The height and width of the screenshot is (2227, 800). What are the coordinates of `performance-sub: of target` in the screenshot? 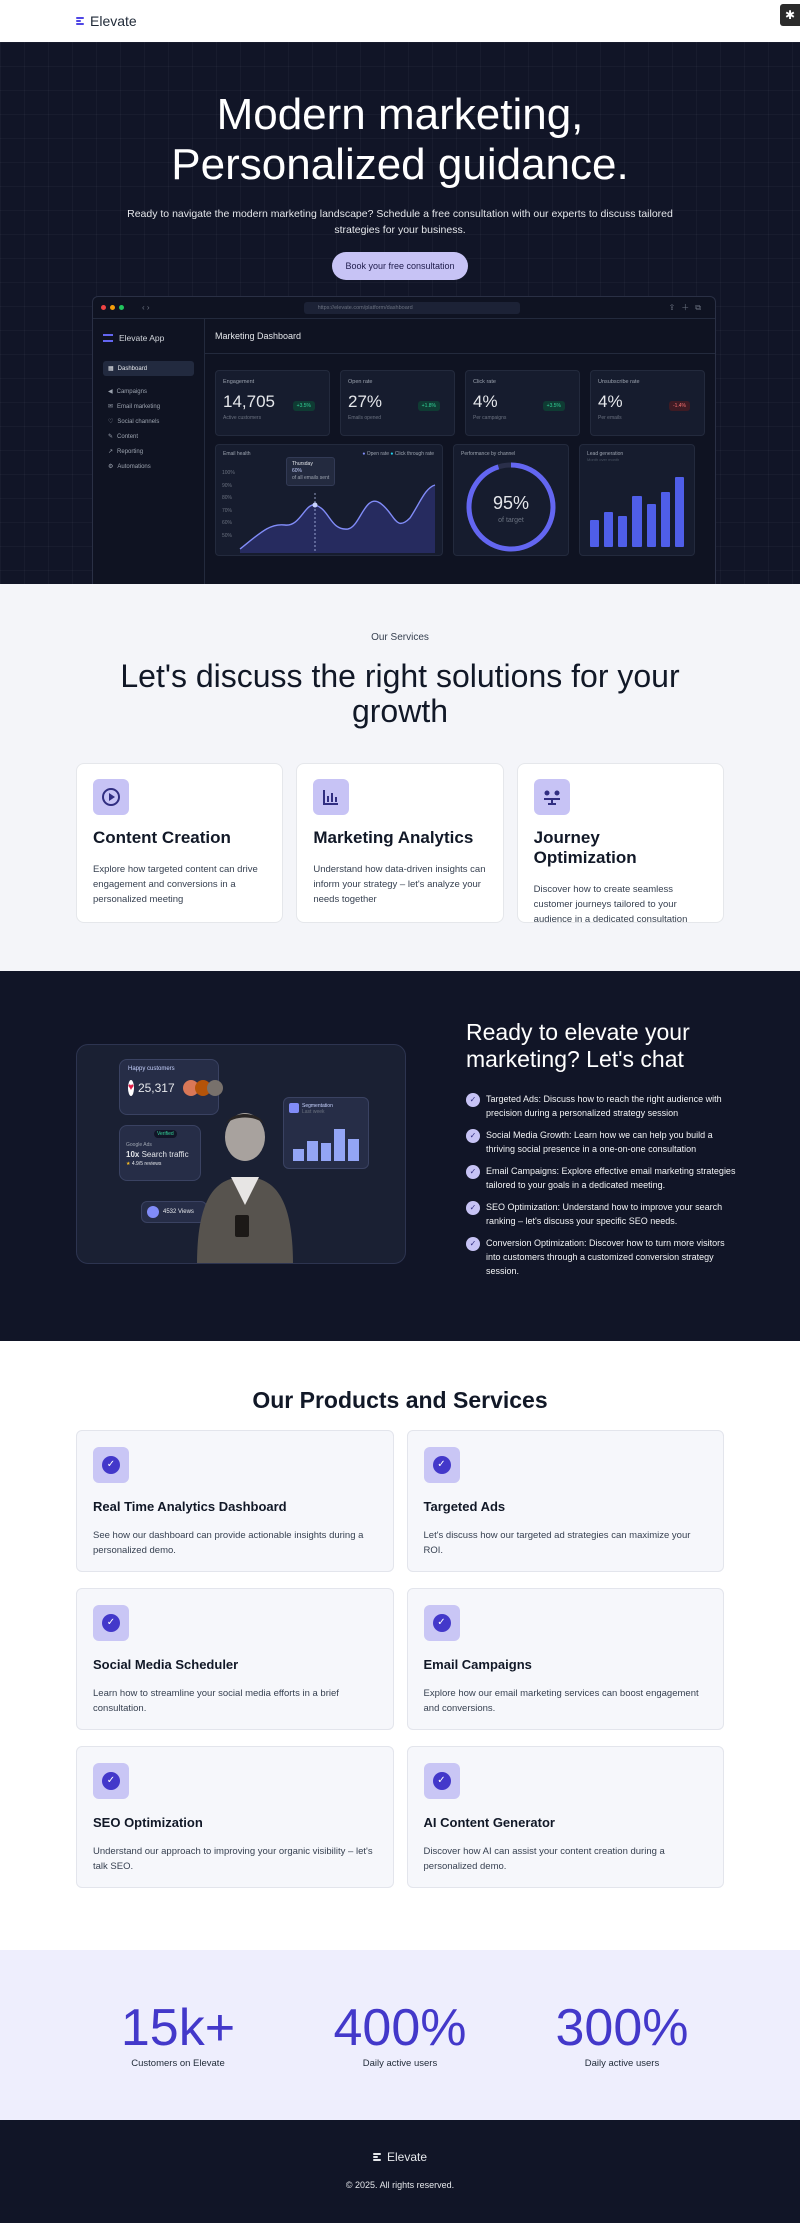 It's located at (511, 520).